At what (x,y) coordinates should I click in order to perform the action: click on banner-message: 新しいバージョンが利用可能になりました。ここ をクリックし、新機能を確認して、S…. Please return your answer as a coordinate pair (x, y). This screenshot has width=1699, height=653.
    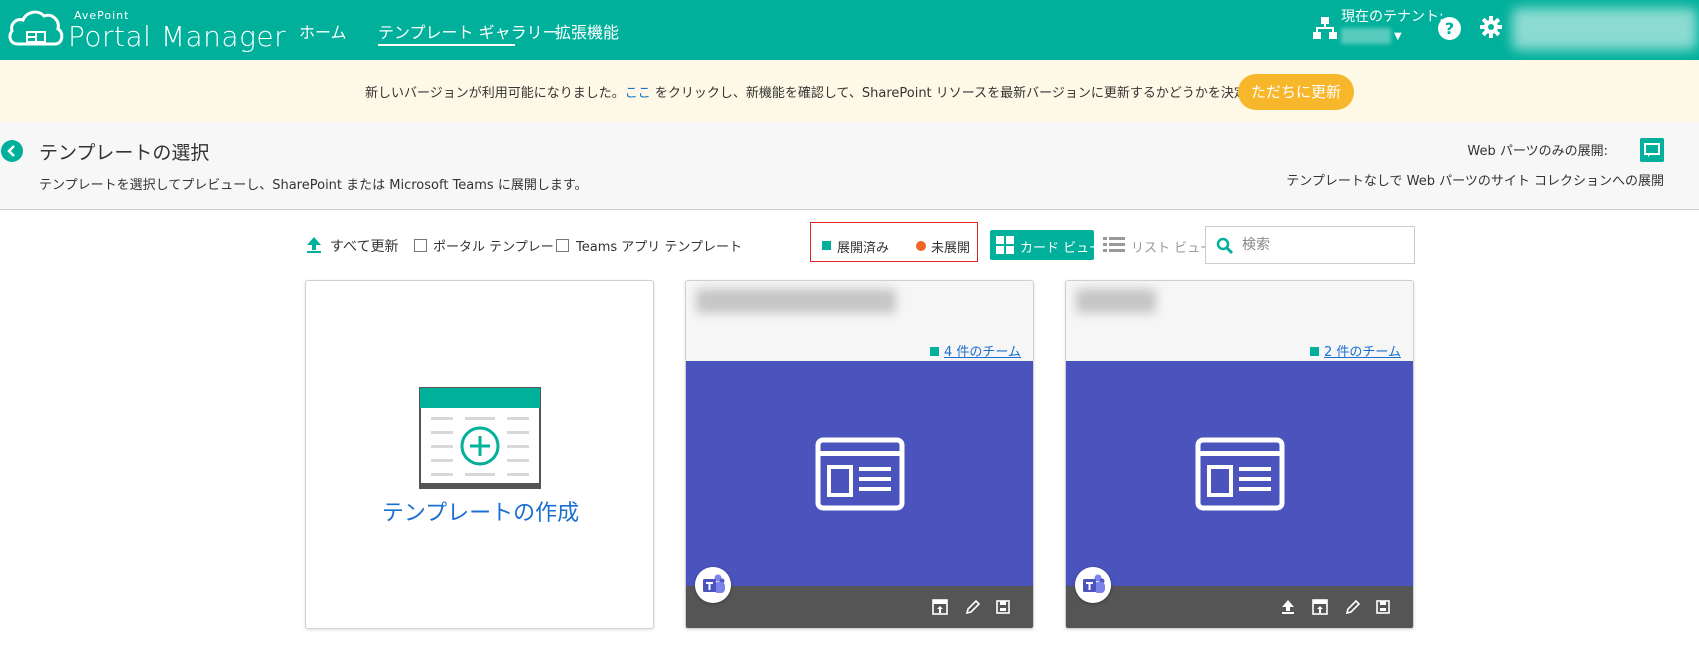
    Looking at the image, I should click on (851, 91).